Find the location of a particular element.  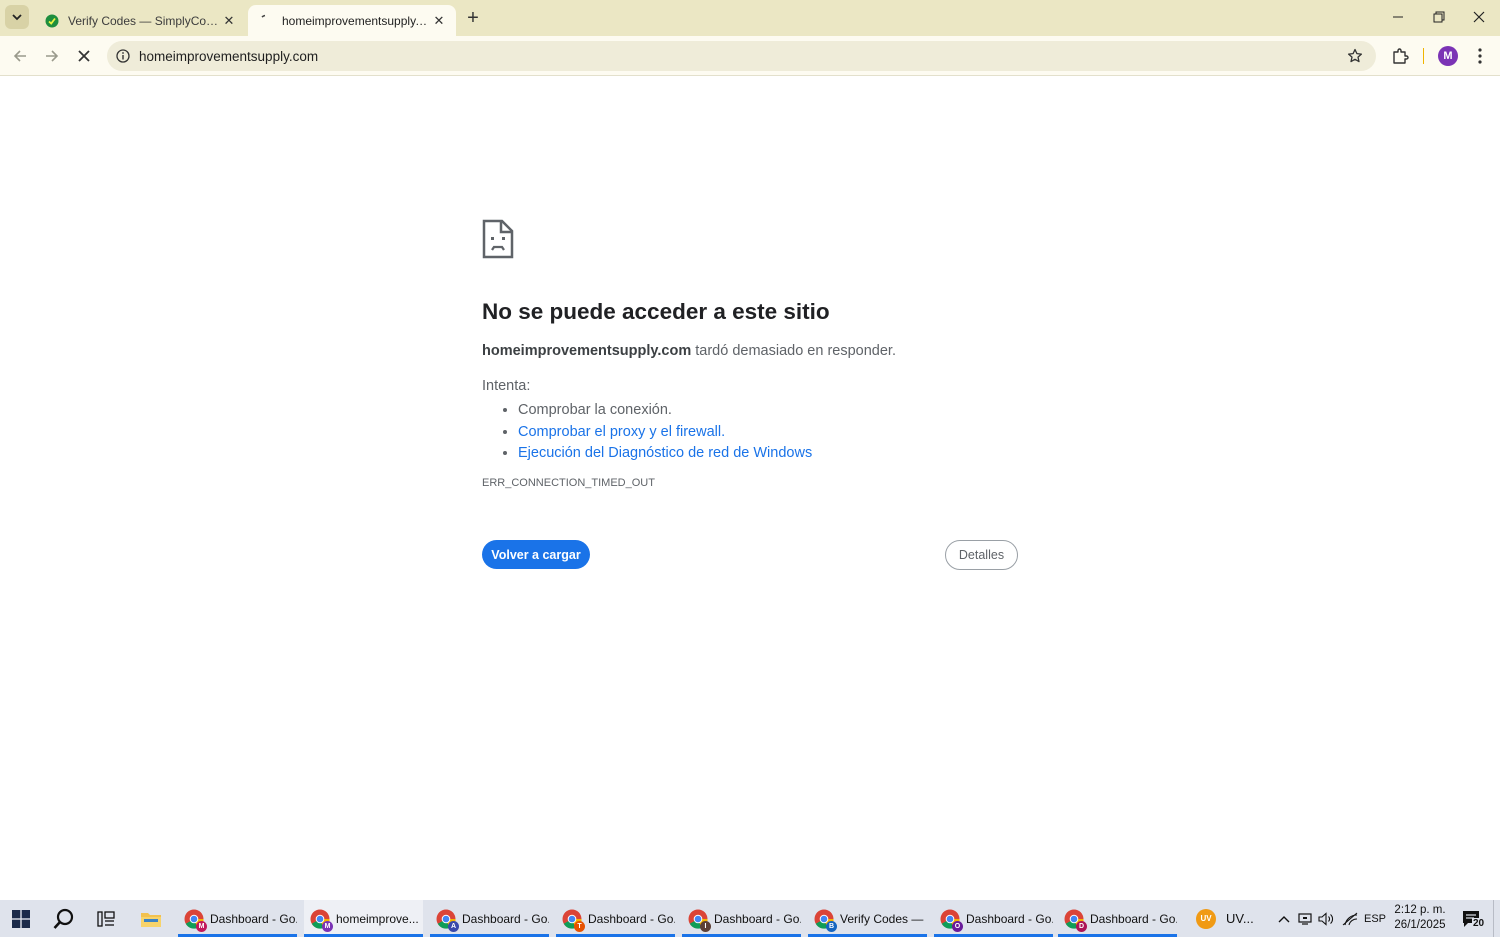

task-view-button is located at coordinates (106, 918).